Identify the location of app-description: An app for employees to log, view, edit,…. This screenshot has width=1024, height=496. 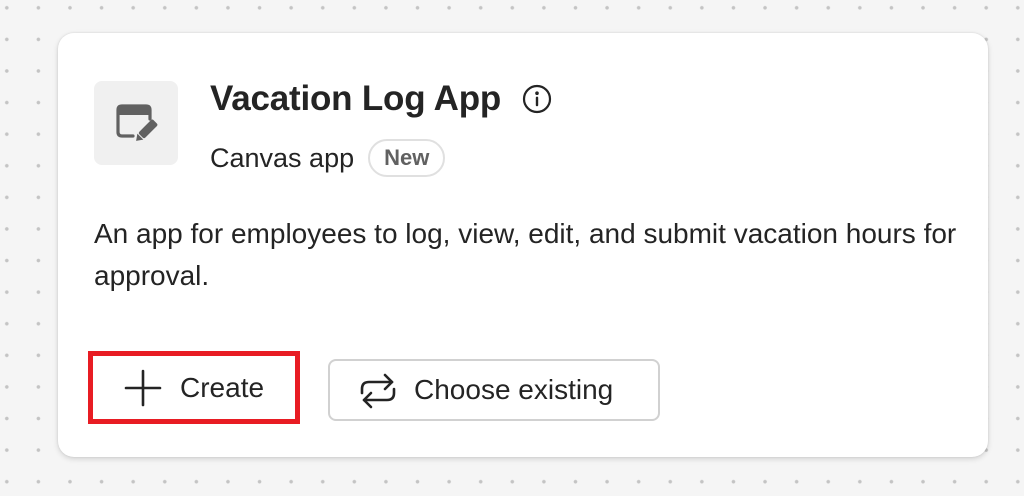
(525, 254).